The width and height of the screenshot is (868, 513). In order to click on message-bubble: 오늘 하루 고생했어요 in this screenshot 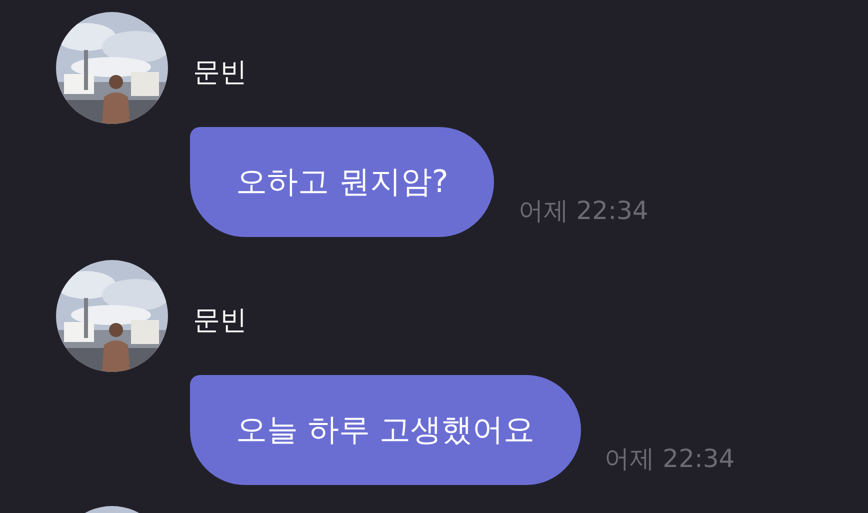, I will do `click(385, 430)`.